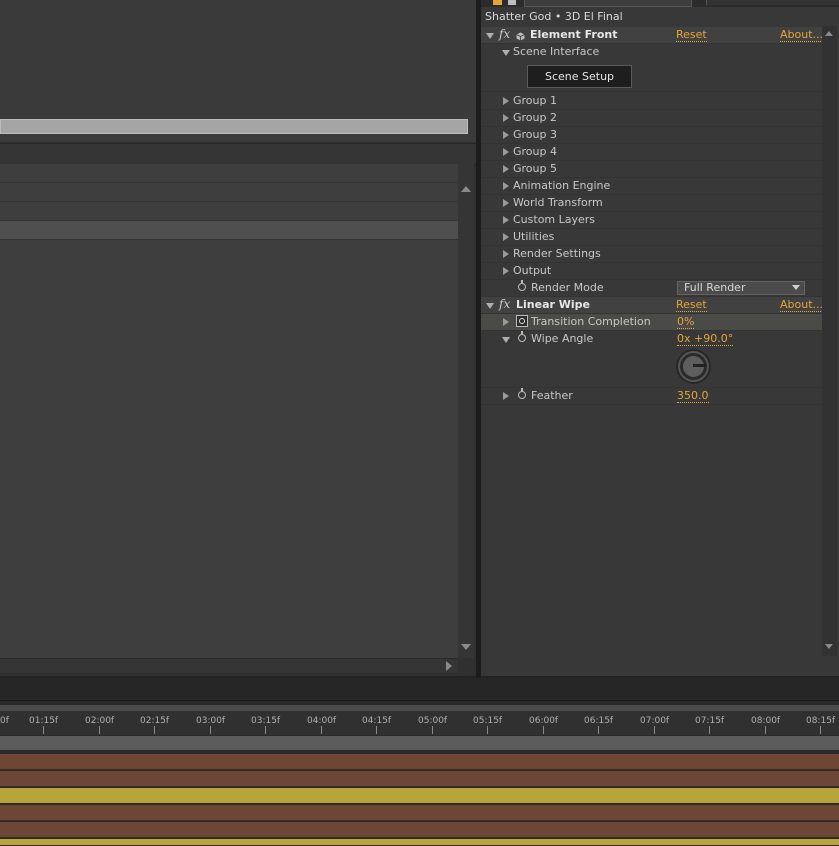 The image size is (839, 846). Describe the element at coordinates (535, 168) in the screenshot. I see `group-label: Group 5` at that location.